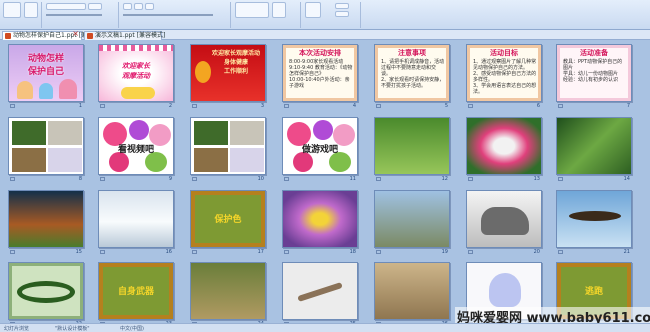 This screenshot has width=650, height=332. What do you see at coordinates (593, 292) in the screenshot?
I see `slide-title: 逃跑` at bounding box center [593, 292].